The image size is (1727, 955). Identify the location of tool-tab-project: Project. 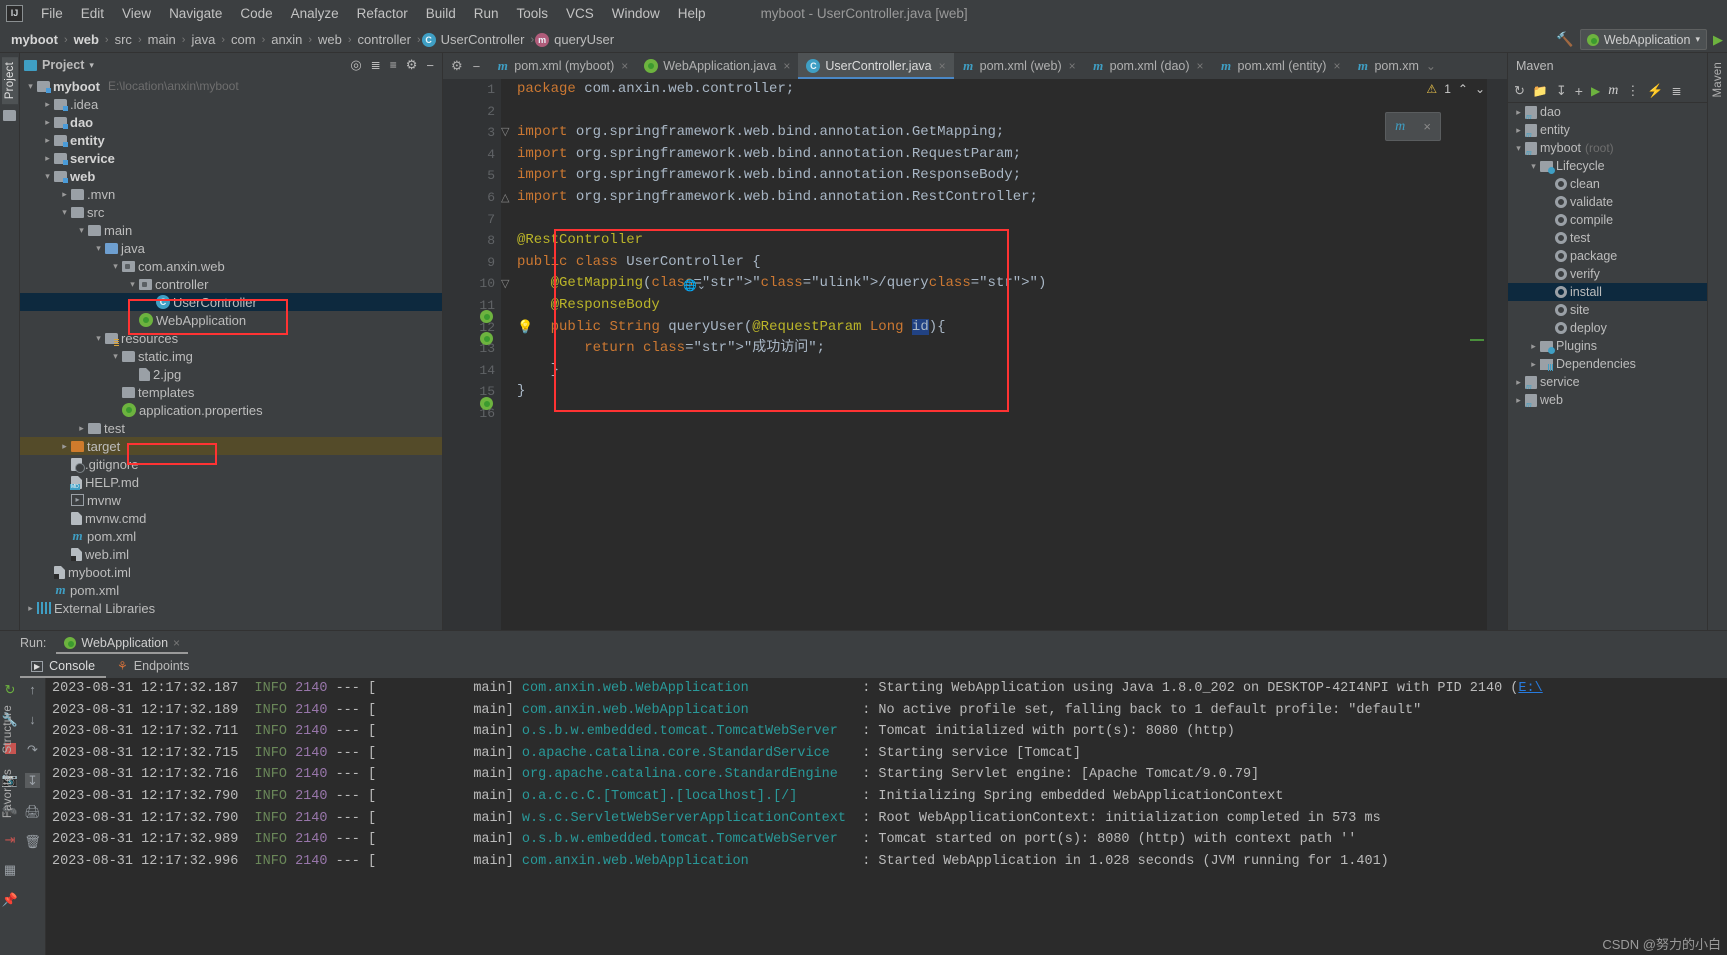
(9, 81).